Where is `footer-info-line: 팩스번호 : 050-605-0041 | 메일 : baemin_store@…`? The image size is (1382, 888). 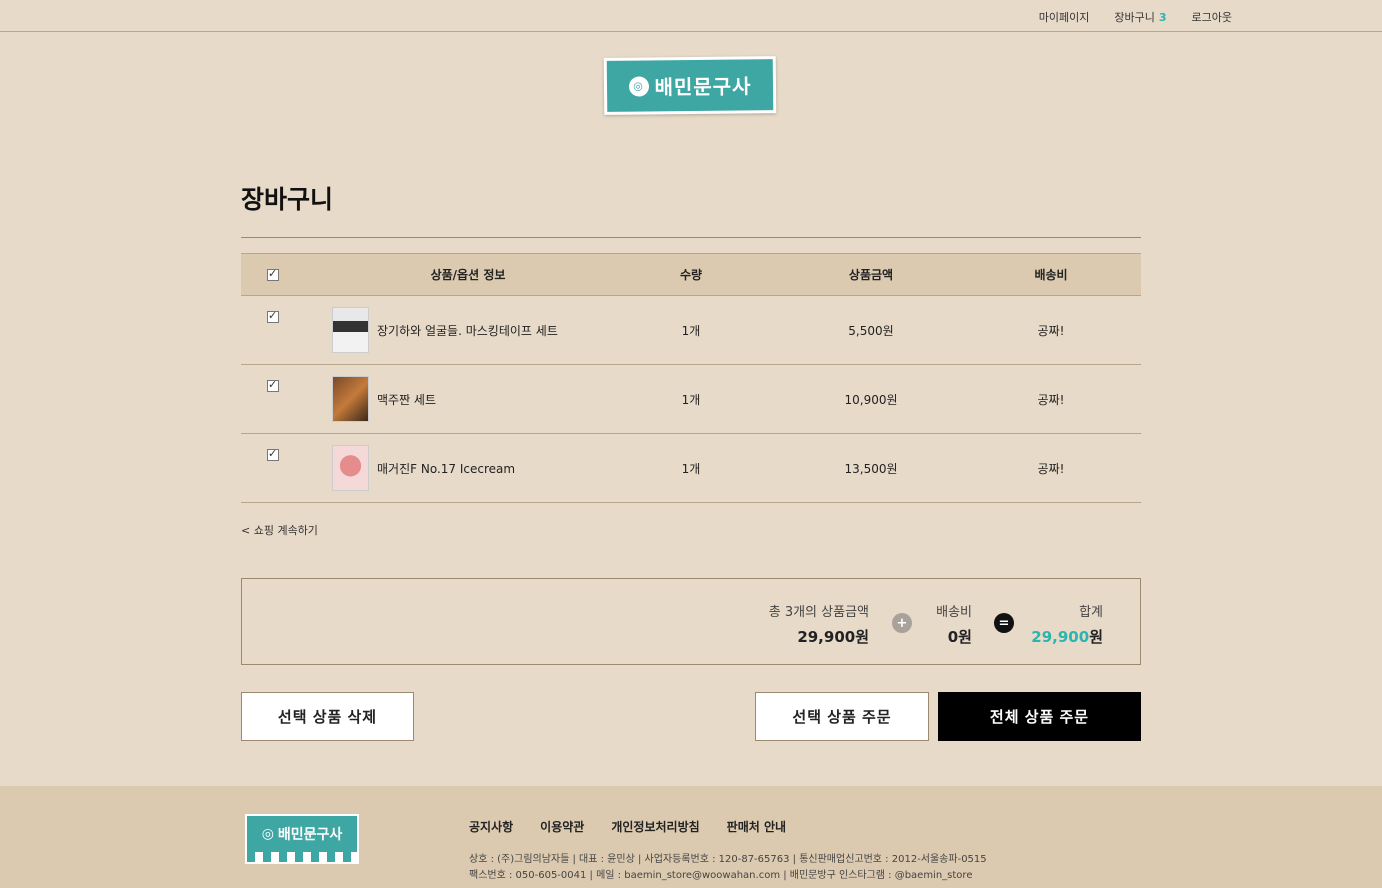 footer-info-line: 팩스번호 : 050-605-0041 | 메일 : baemin_store@… is located at coordinates (721, 875).